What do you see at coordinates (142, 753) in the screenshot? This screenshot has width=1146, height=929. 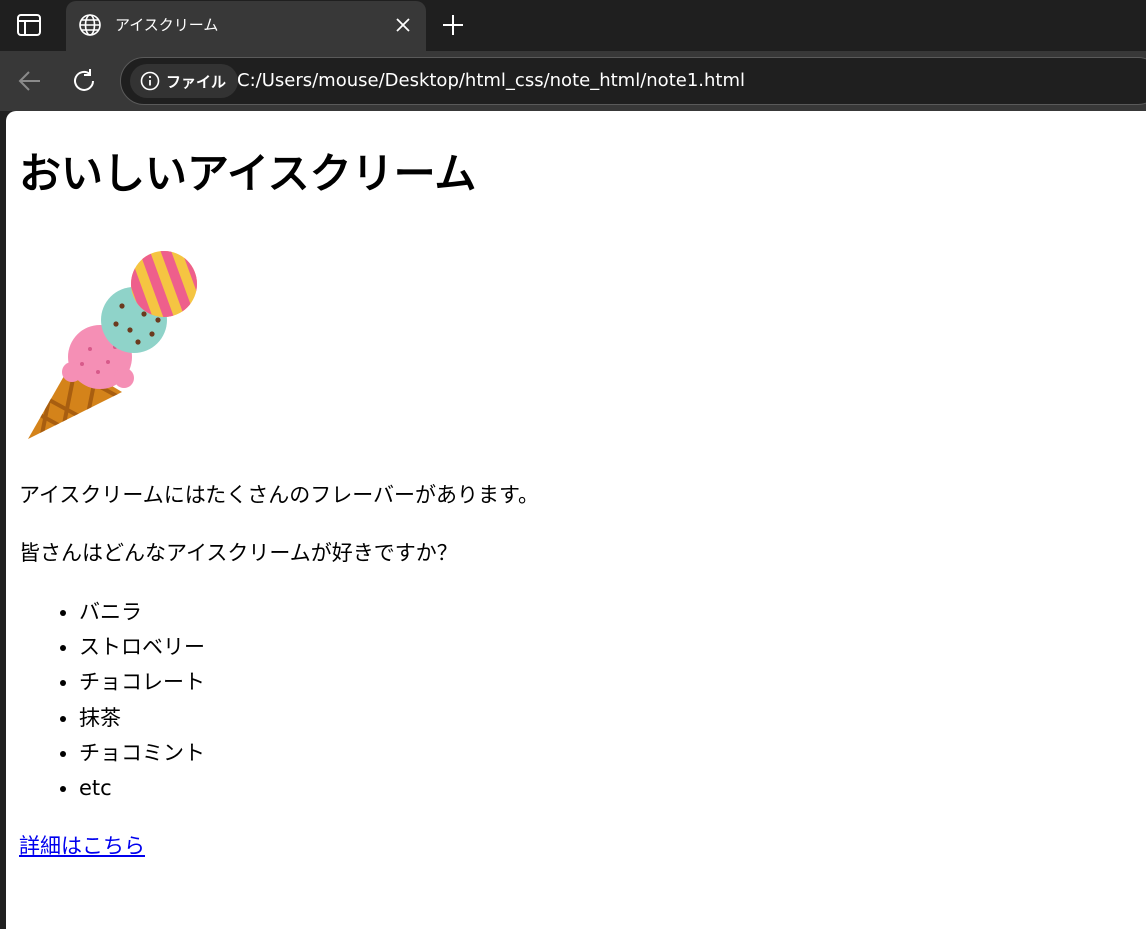 I see `list-item: チョコミント` at bounding box center [142, 753].